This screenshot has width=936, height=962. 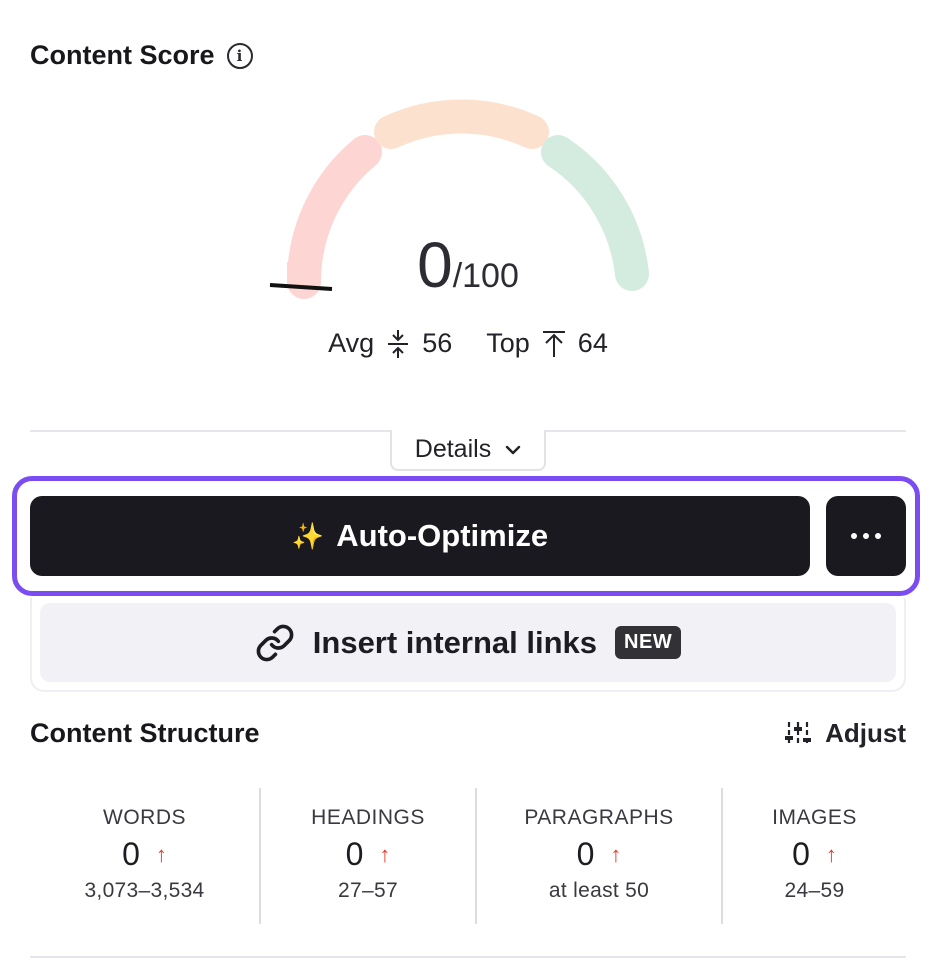 I want to click on details-toggle-button: Details, so click(x=468, y=450).